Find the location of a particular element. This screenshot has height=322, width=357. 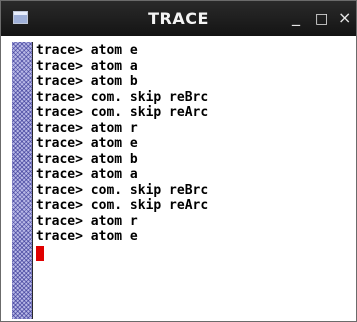

minimize-button: _ is located at coordinates (296, 17).